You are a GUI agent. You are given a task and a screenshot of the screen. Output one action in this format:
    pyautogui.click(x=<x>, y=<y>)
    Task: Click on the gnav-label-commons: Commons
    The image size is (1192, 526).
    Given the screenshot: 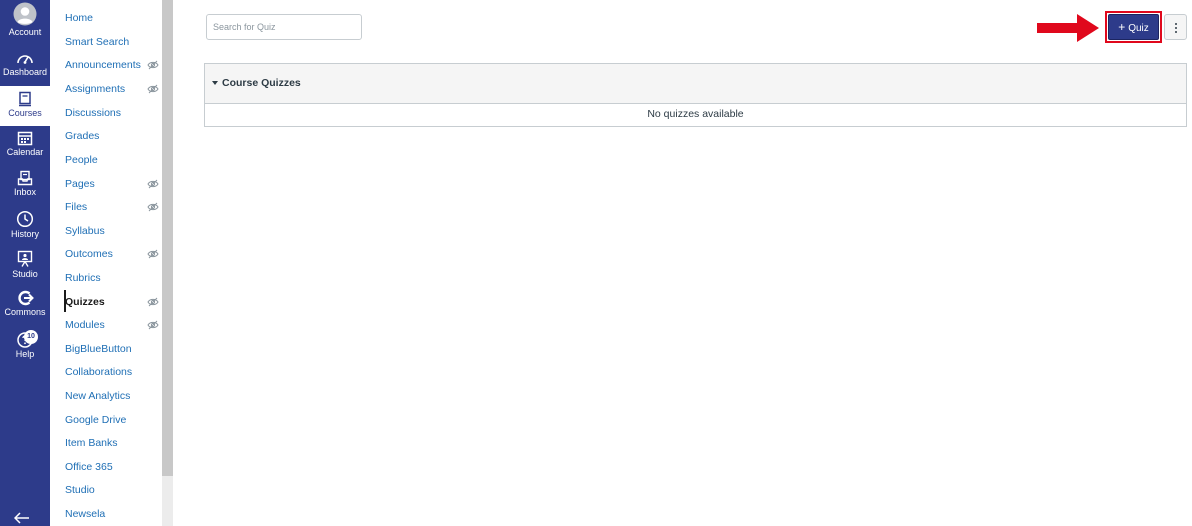 What is the action you would take?
    pyautogui.click(x=25, y=312)
    